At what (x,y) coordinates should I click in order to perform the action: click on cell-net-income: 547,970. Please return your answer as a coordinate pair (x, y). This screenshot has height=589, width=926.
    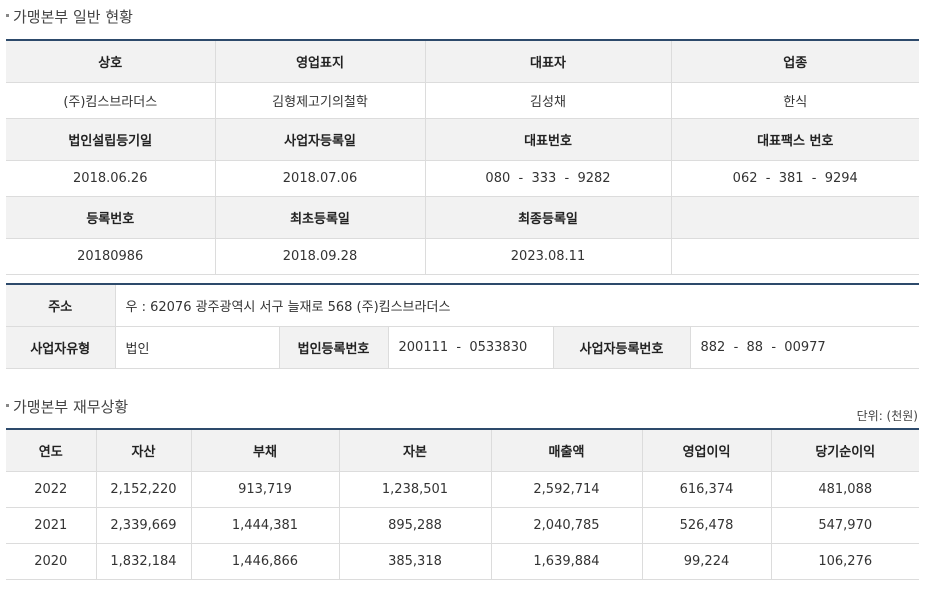
    Looking at the image, I should click on (844, 525).